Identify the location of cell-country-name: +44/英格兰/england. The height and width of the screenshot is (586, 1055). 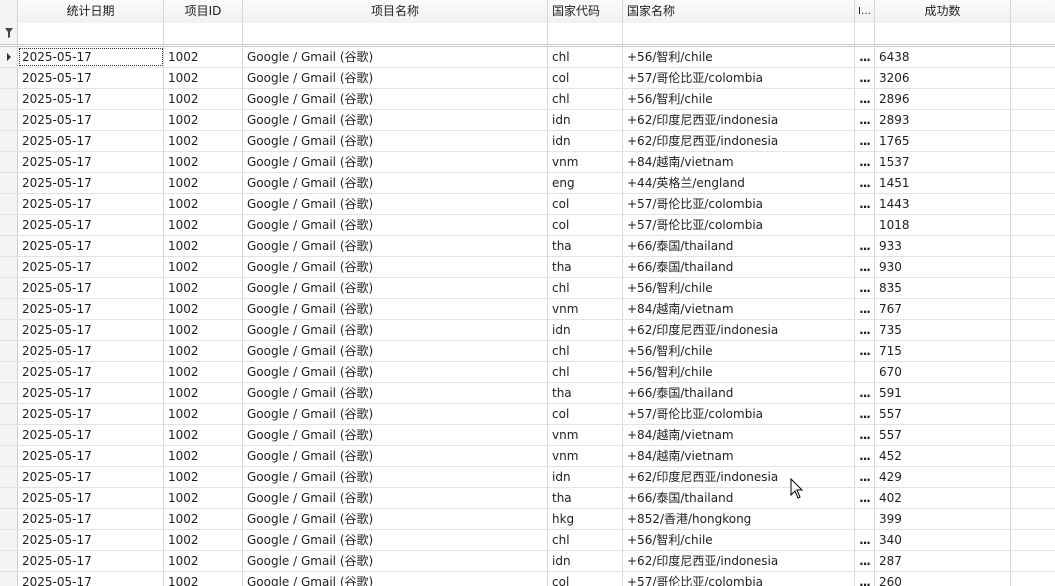
(739, 183).